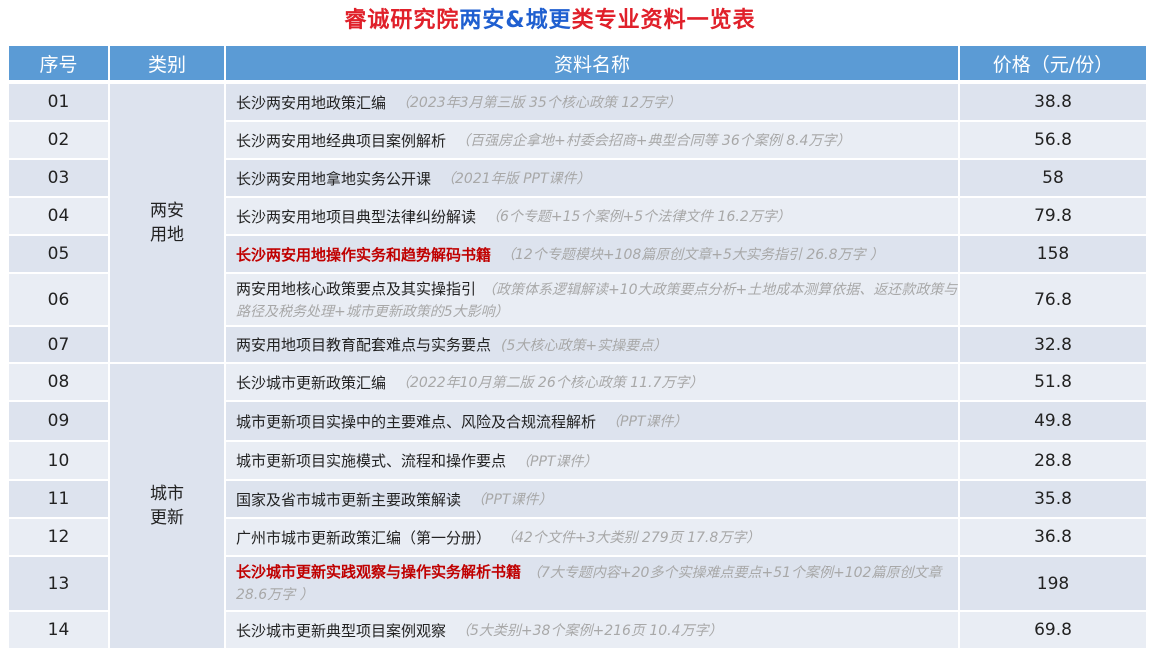 Image resolution: width=1157 pixels, height=658 pixels. I want to click on price-cell: 76.8, so click(1053, 299).